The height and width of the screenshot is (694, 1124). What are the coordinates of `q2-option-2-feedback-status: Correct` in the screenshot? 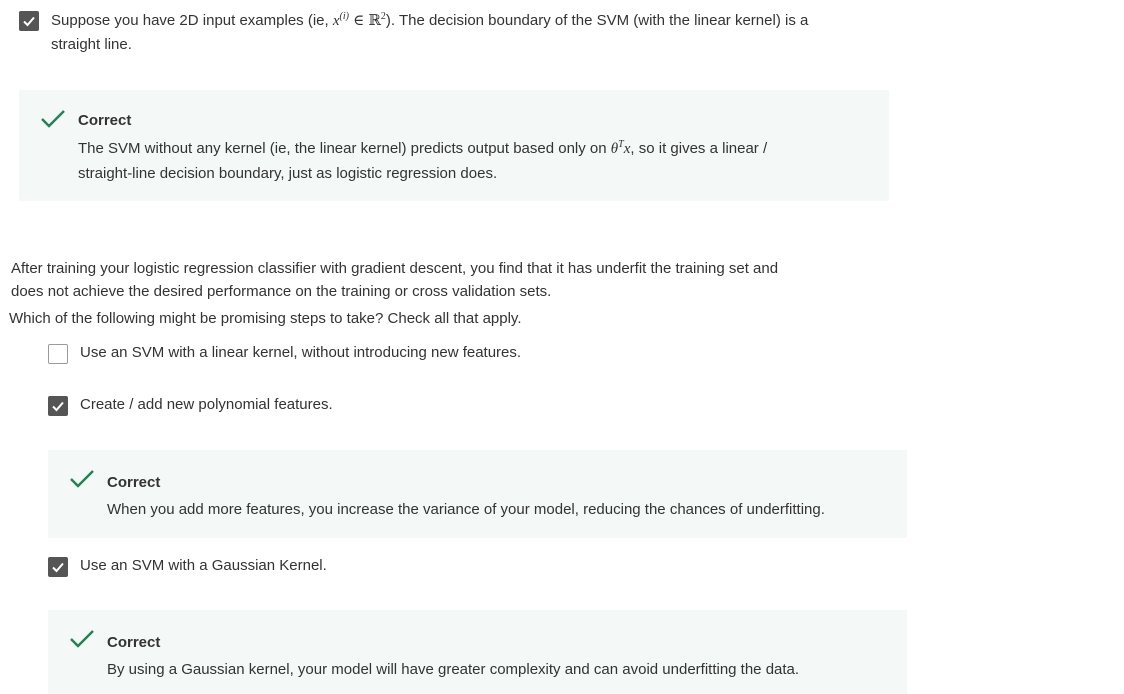 It's located at (134, 482).